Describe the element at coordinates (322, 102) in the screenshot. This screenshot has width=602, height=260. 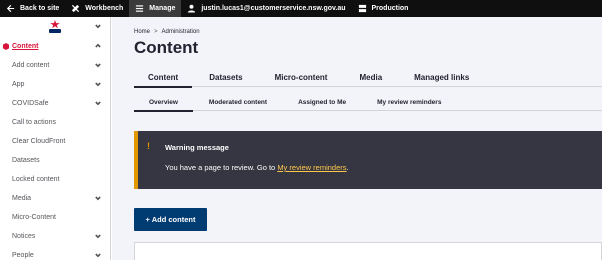
I see `subtab-assigned-to-me: Assigned to Me` at that location.